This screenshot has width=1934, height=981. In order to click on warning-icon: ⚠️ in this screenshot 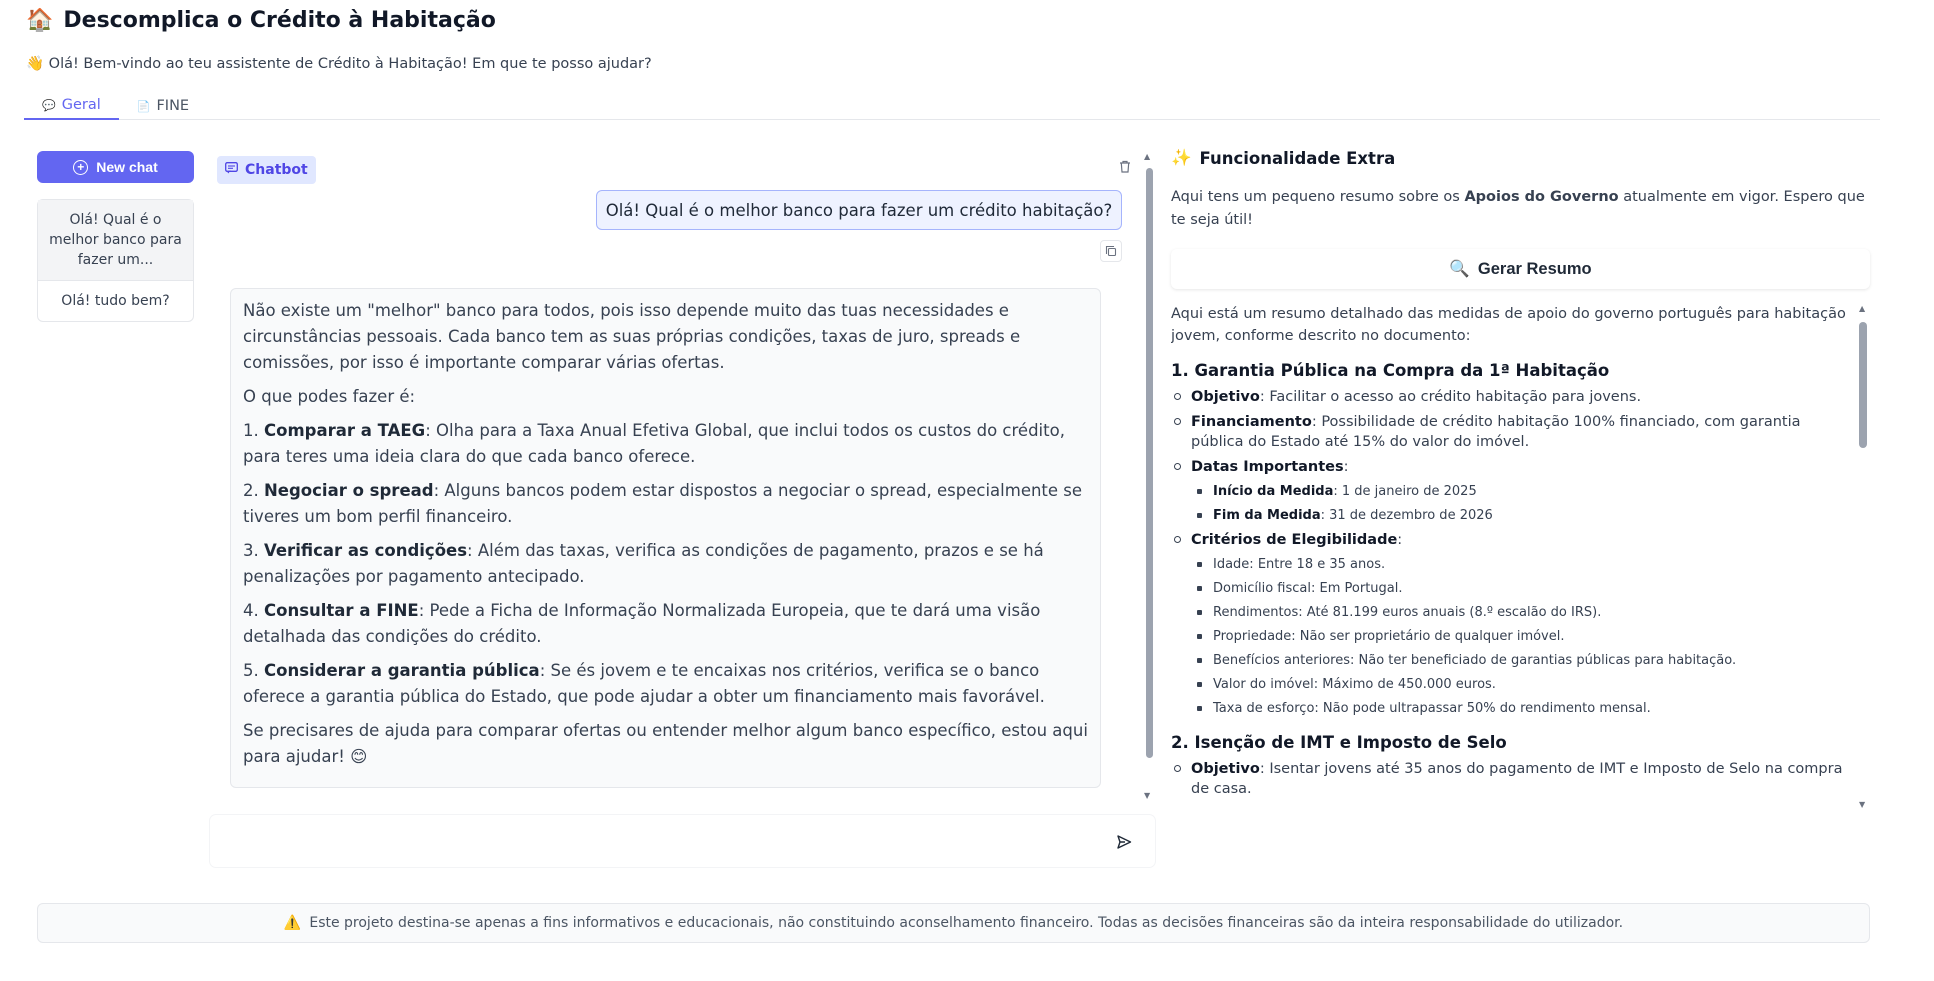, I will do `click(292, 923)`.